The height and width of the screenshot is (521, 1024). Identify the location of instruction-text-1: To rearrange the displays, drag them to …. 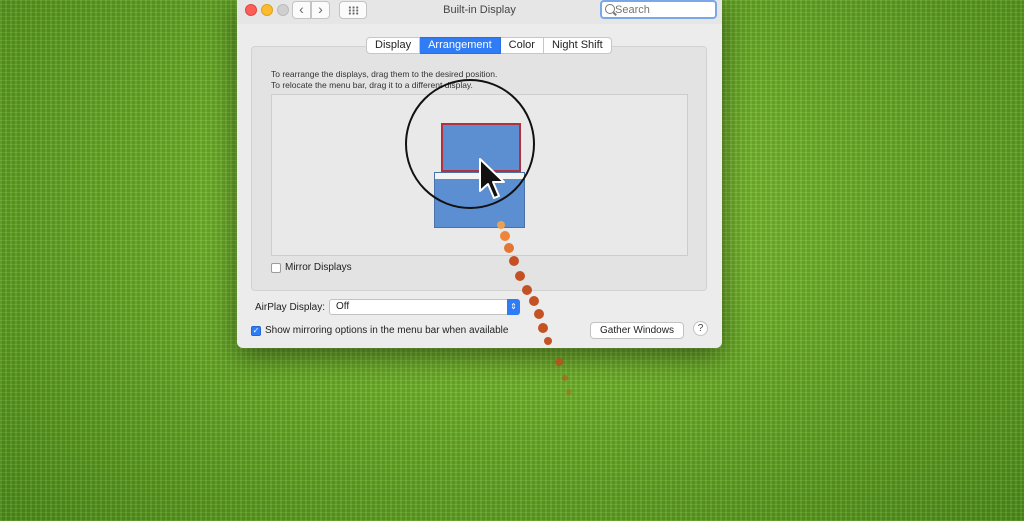
(384, 74).